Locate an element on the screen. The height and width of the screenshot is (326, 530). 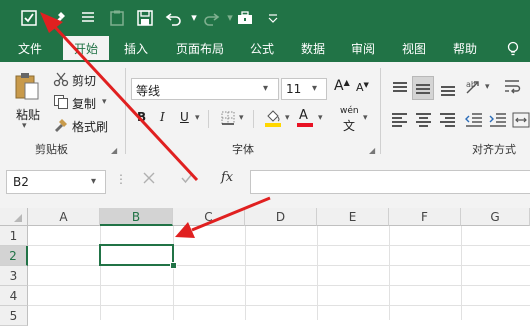
scissors-icon is located at coordinates (61, 80).